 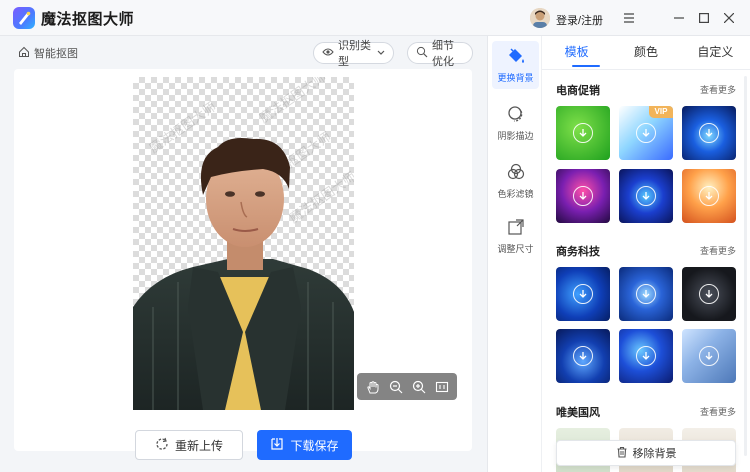 I want to click on user-avatar, so click(x=540, y=18).